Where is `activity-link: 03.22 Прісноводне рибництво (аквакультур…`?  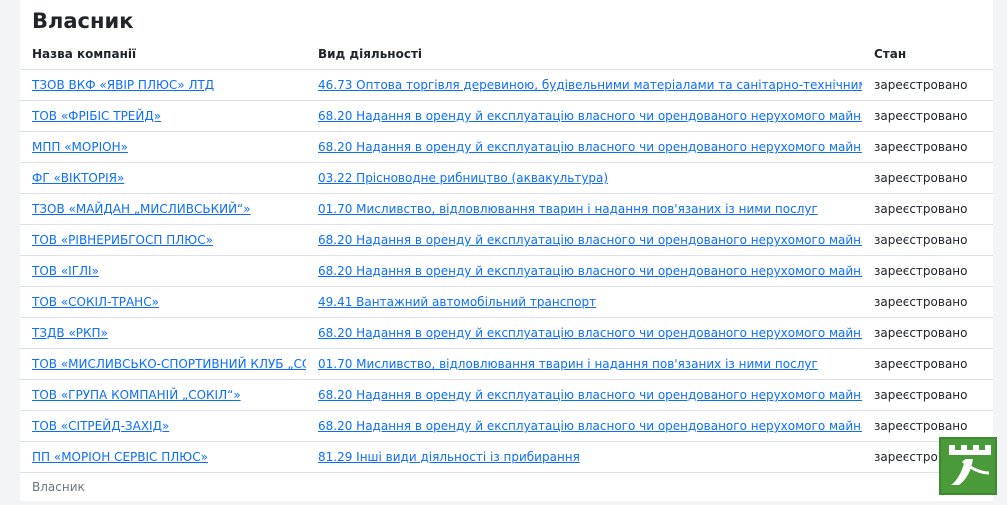 activity-link: 03.22 Прісноводне рибництво (аквакультур… is located at coordinates (463, 178).